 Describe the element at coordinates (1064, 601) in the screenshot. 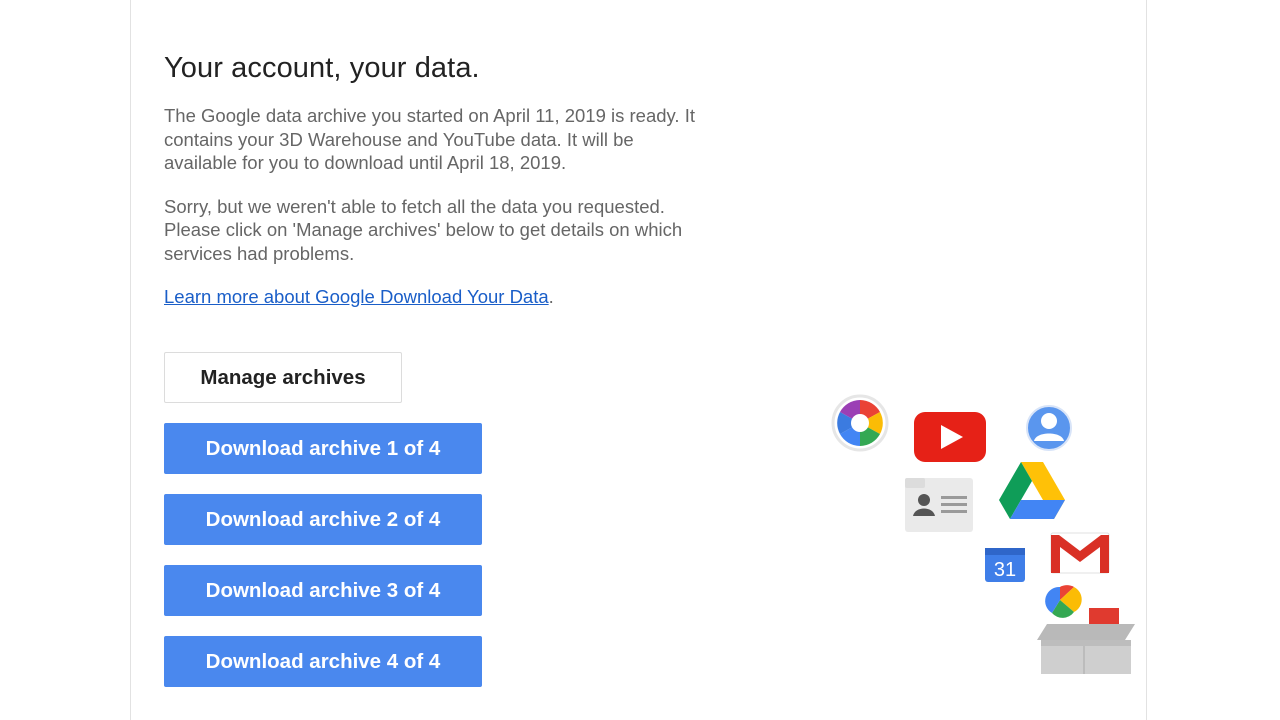

I see `hangouts-icon` at that location.